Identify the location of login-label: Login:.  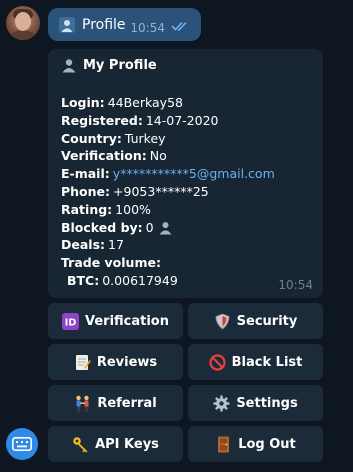
(83, 102).